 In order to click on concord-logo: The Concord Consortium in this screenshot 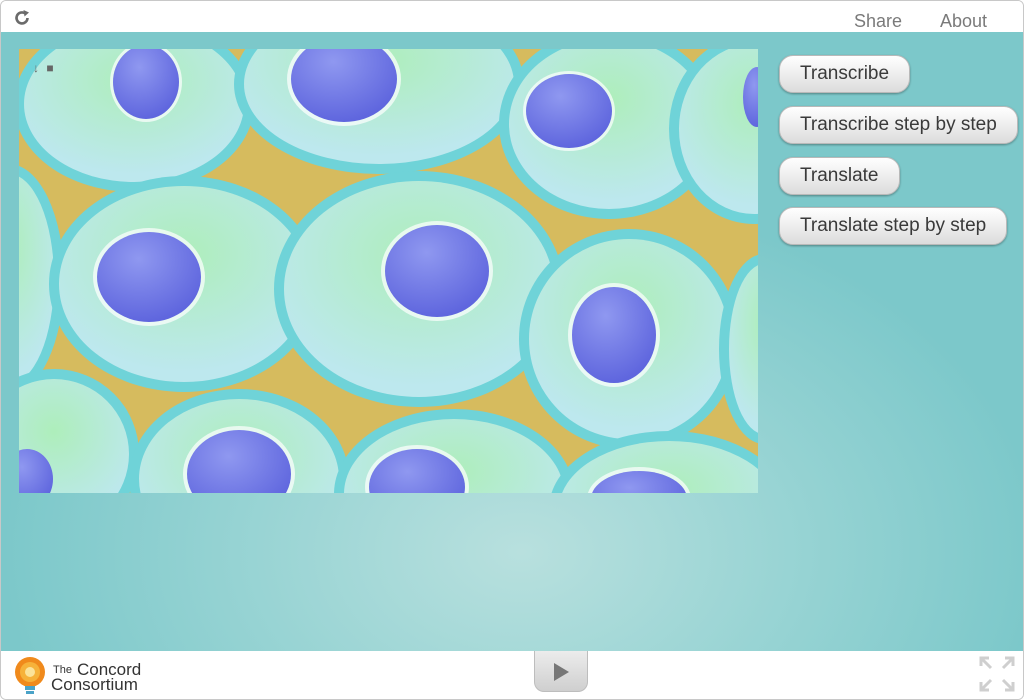, I will do `click(83, 676)`.